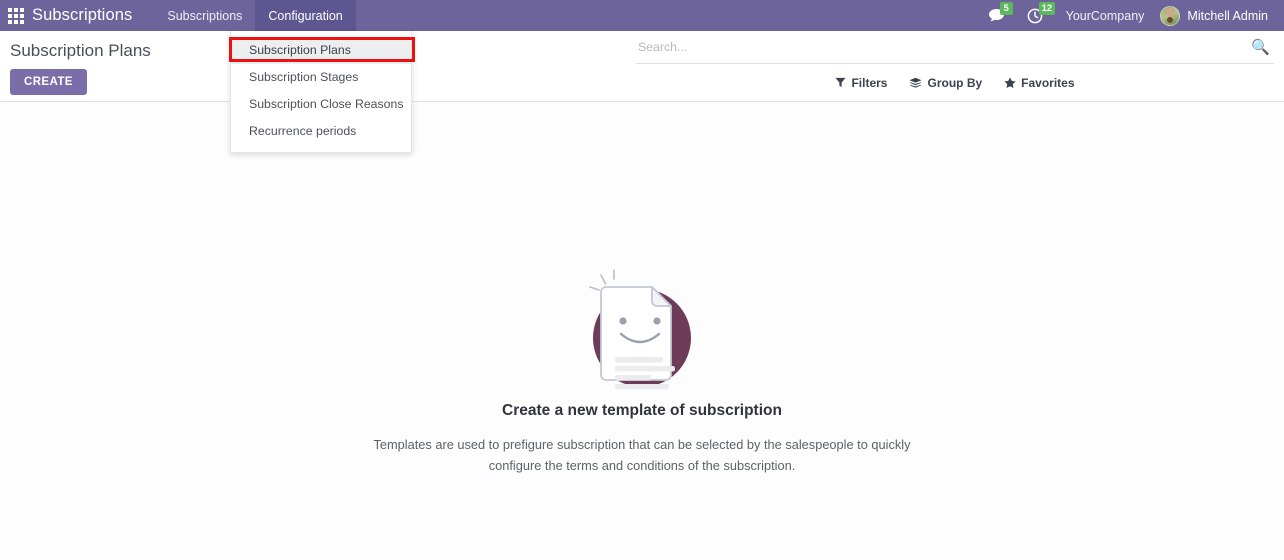 The width and height of the screenshot is (1284, 560). Describe the element at coordinates (321, 104) in the screenshot. I see `dropdown-item-subscription-close-reasons: Subscription Close Reasons` at that location.